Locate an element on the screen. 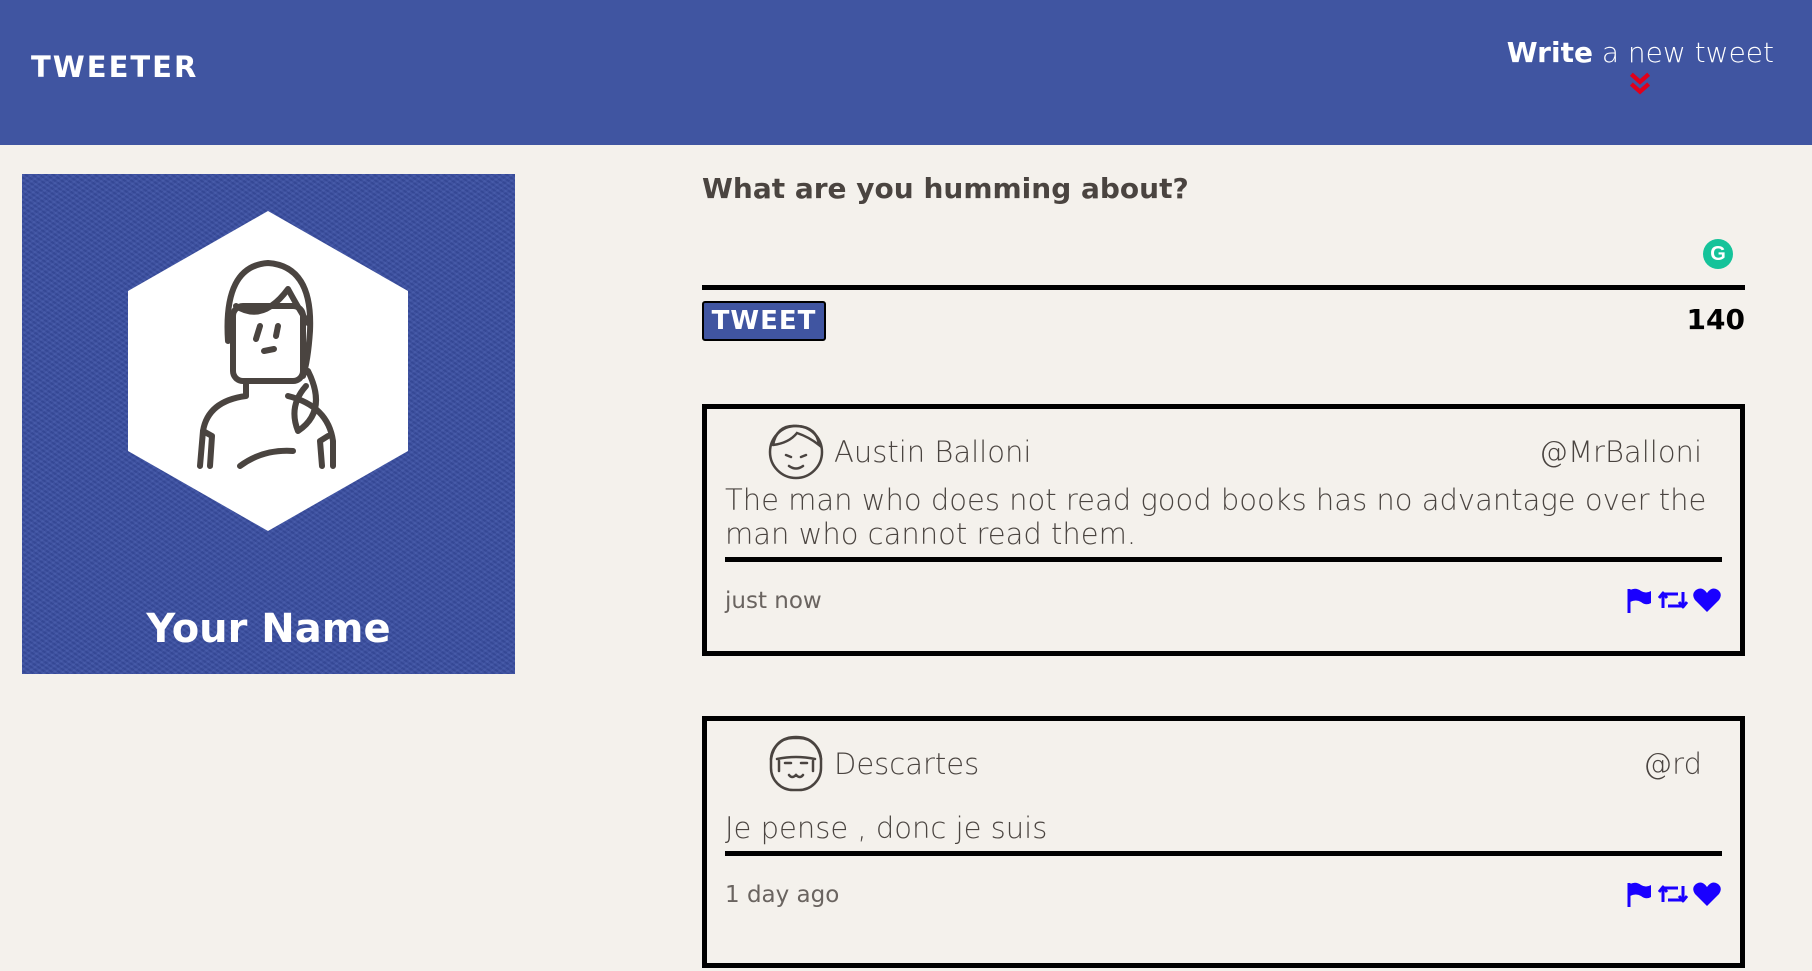 The height and width of the screenshot is (971, 1812). write-label-rest: a new tweet is located at coordinates (1683, 52).